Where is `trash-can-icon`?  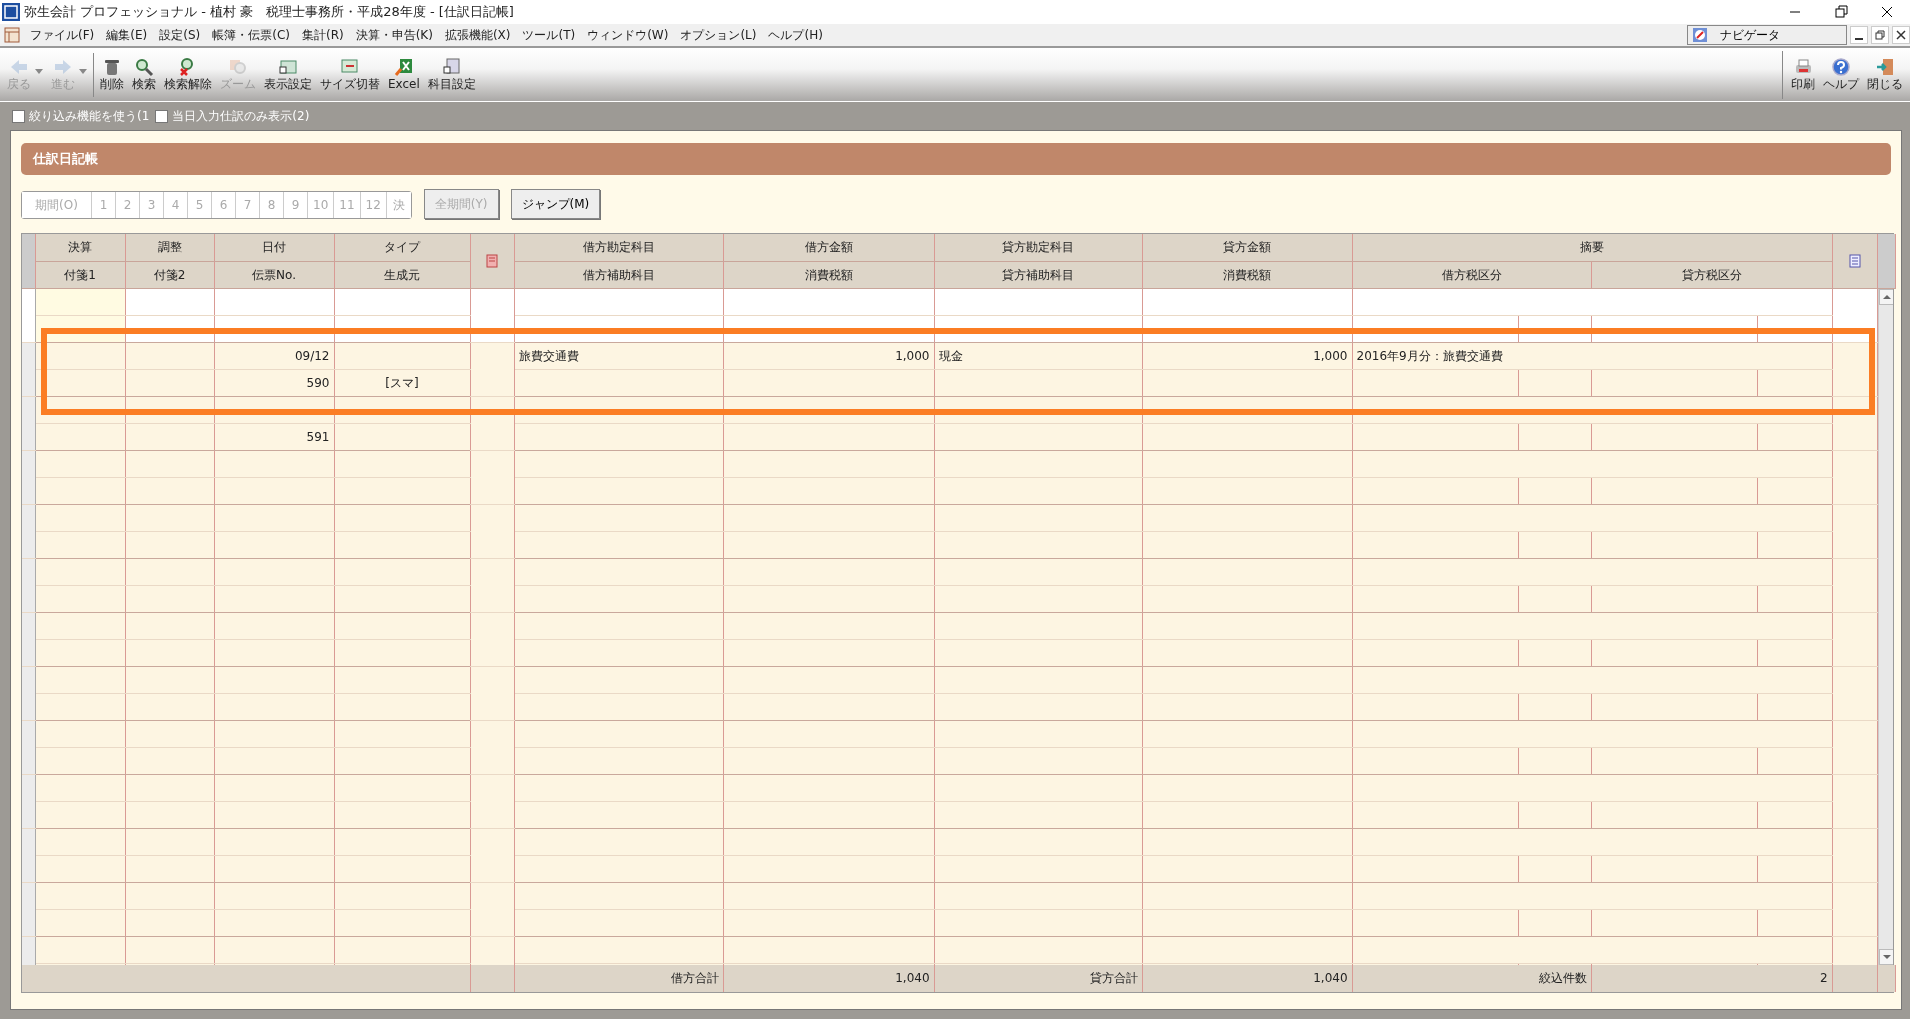 trash-can-icon is located at coordinates (112, 67).